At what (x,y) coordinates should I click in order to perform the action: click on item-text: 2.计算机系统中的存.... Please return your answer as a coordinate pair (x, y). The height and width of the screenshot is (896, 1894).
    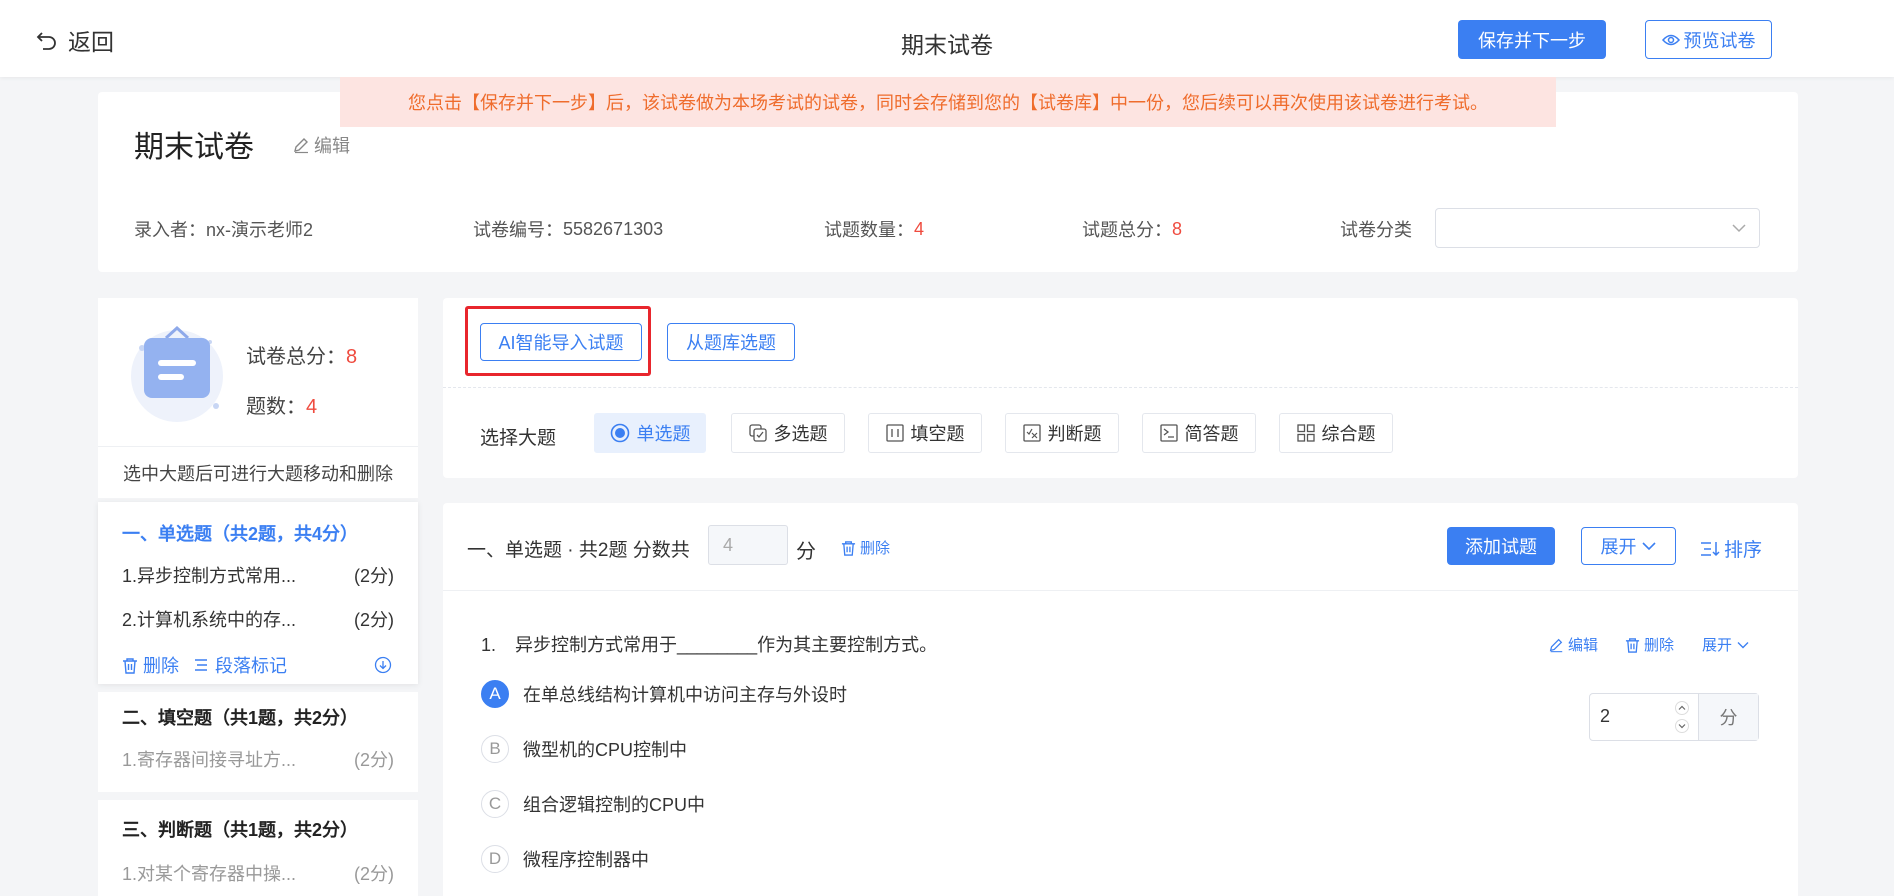
    Looking at the image, I should click on (209, 620).